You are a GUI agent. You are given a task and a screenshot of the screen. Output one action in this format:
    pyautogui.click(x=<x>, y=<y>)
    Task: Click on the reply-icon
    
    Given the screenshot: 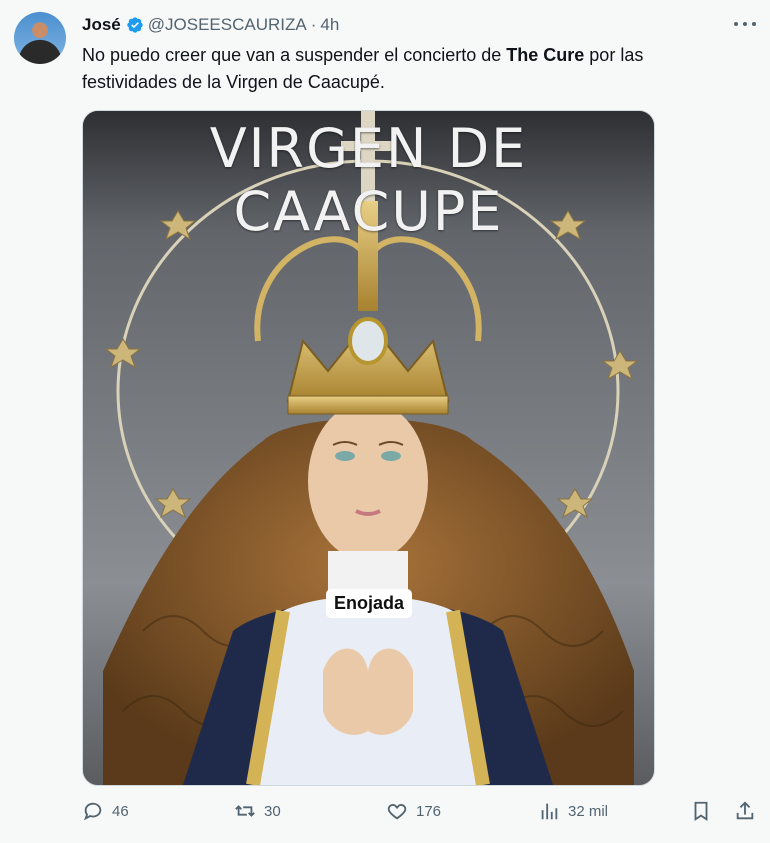 What is the action you would take?
    pyautogui.click(x=92, y=811)
    